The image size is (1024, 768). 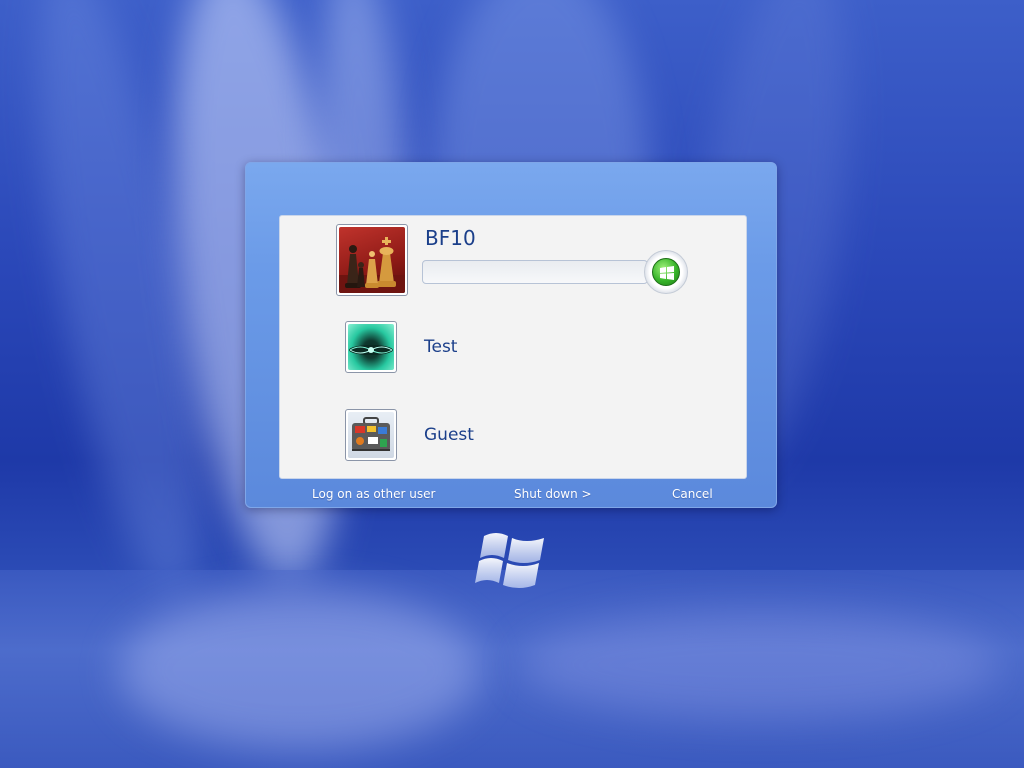 I want to click on teal-abstract-picture, so click(x=371, y=347).